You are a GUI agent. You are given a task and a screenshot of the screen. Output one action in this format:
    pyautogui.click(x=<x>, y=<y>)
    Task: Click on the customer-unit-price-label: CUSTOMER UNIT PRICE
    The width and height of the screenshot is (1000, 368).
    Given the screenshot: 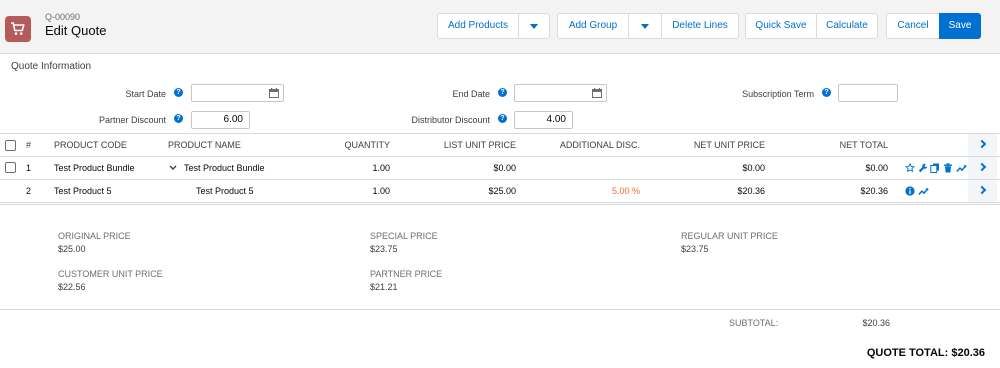 What is the action you would take?
    pyautogui.click(x=110, y=274)
    